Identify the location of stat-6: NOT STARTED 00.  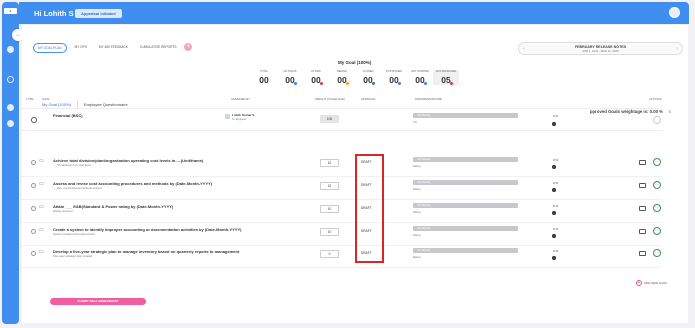
(420, 77).